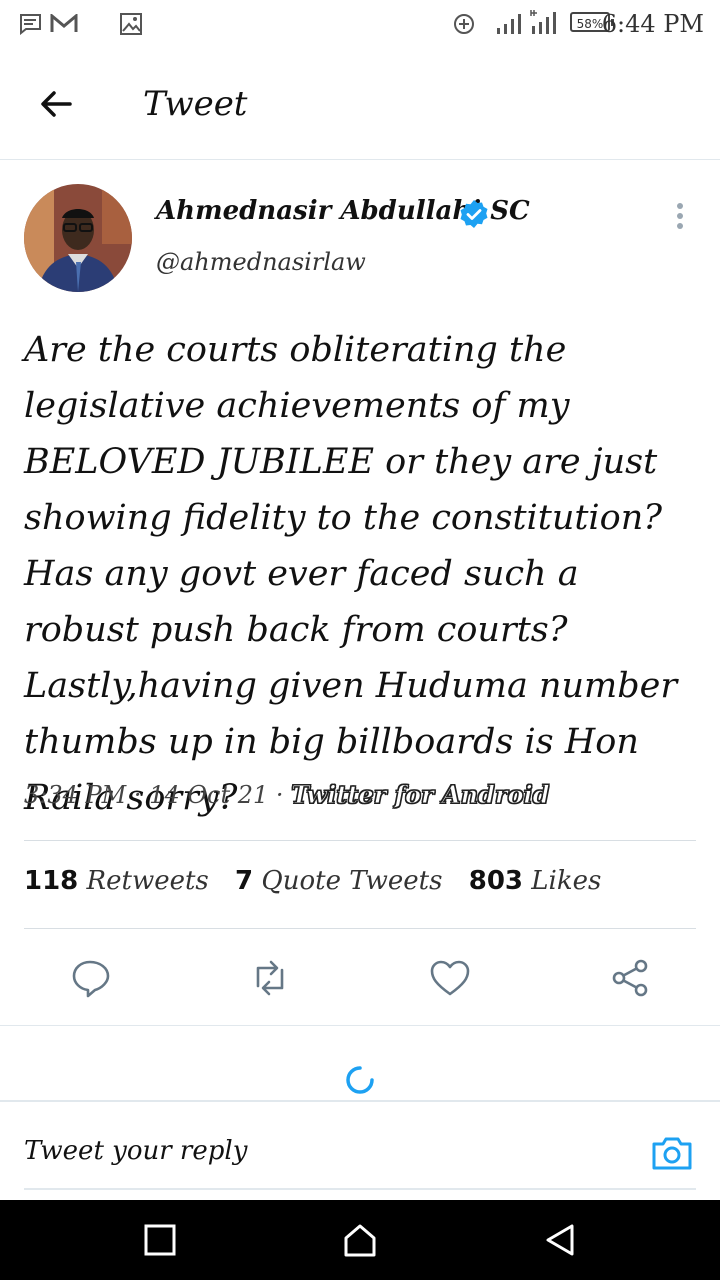  I want to click on signal-icon, so click(509, 24).